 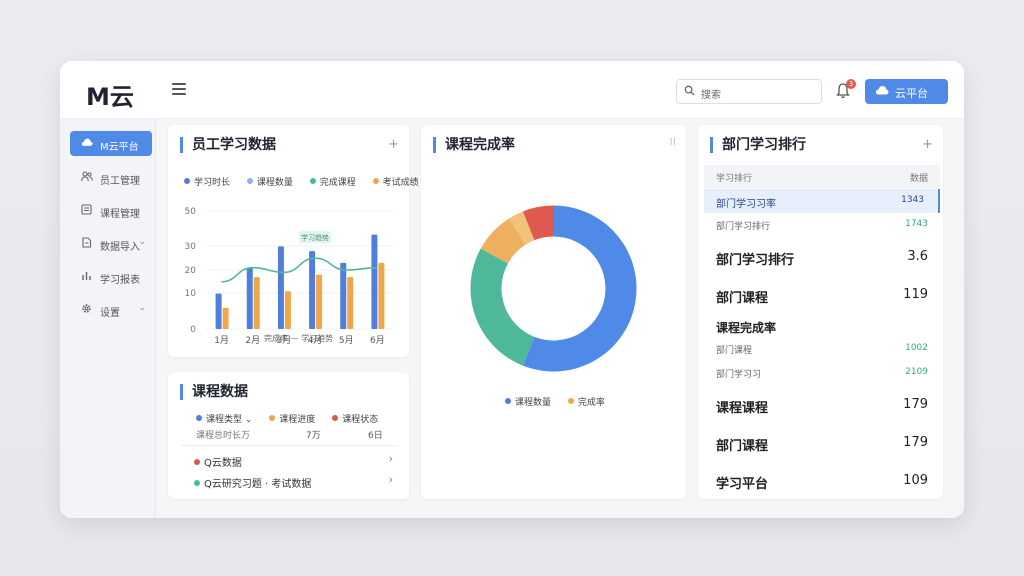 What do you see at coordinates (586, 403) in the screenshot?
I see `legend-item: 完成率` at bounding box center [586, 403].